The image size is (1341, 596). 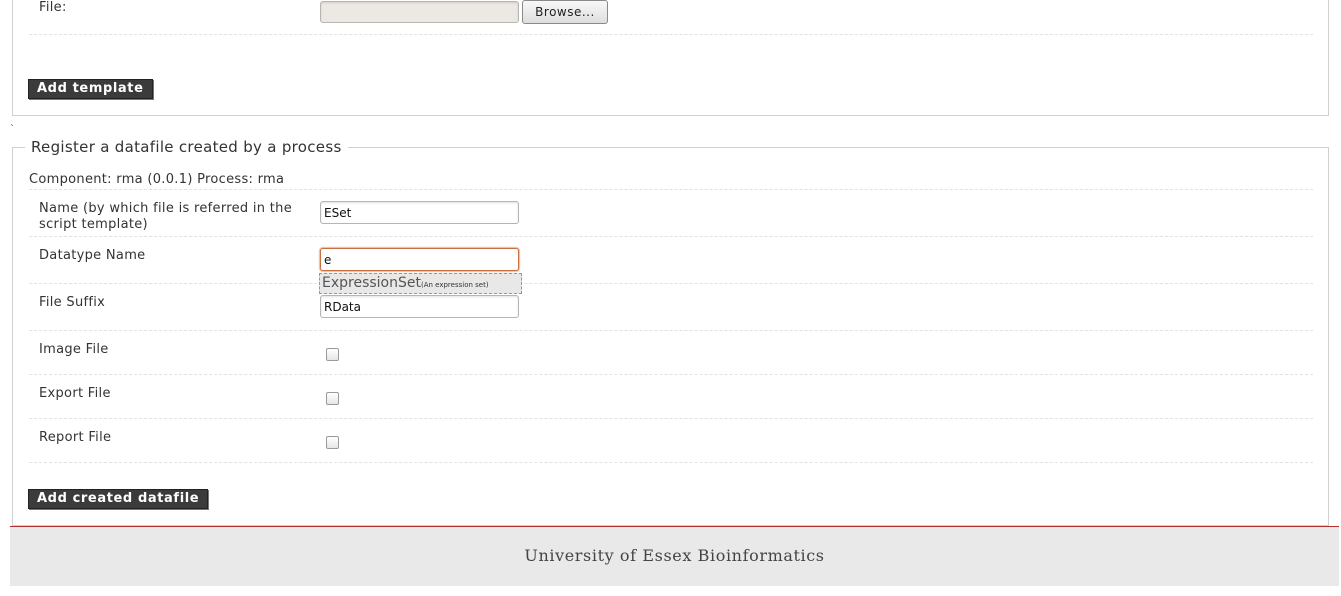 What do you see at coordinates (419, 212) in the screenshot?
I see `name-input` at bounding box center [419, 212].